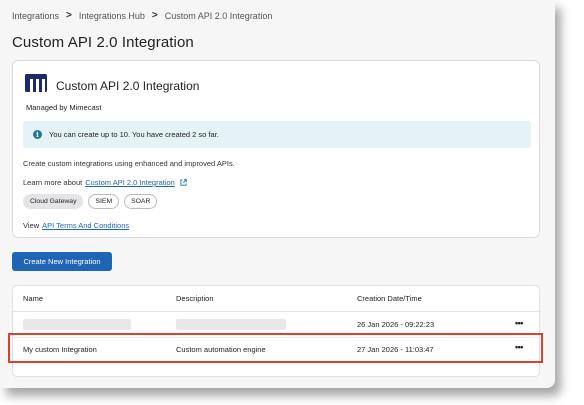  Describe the element at coordinates (77, 324) in the screenshot. I see `redacted-name-placeholder` at that location.